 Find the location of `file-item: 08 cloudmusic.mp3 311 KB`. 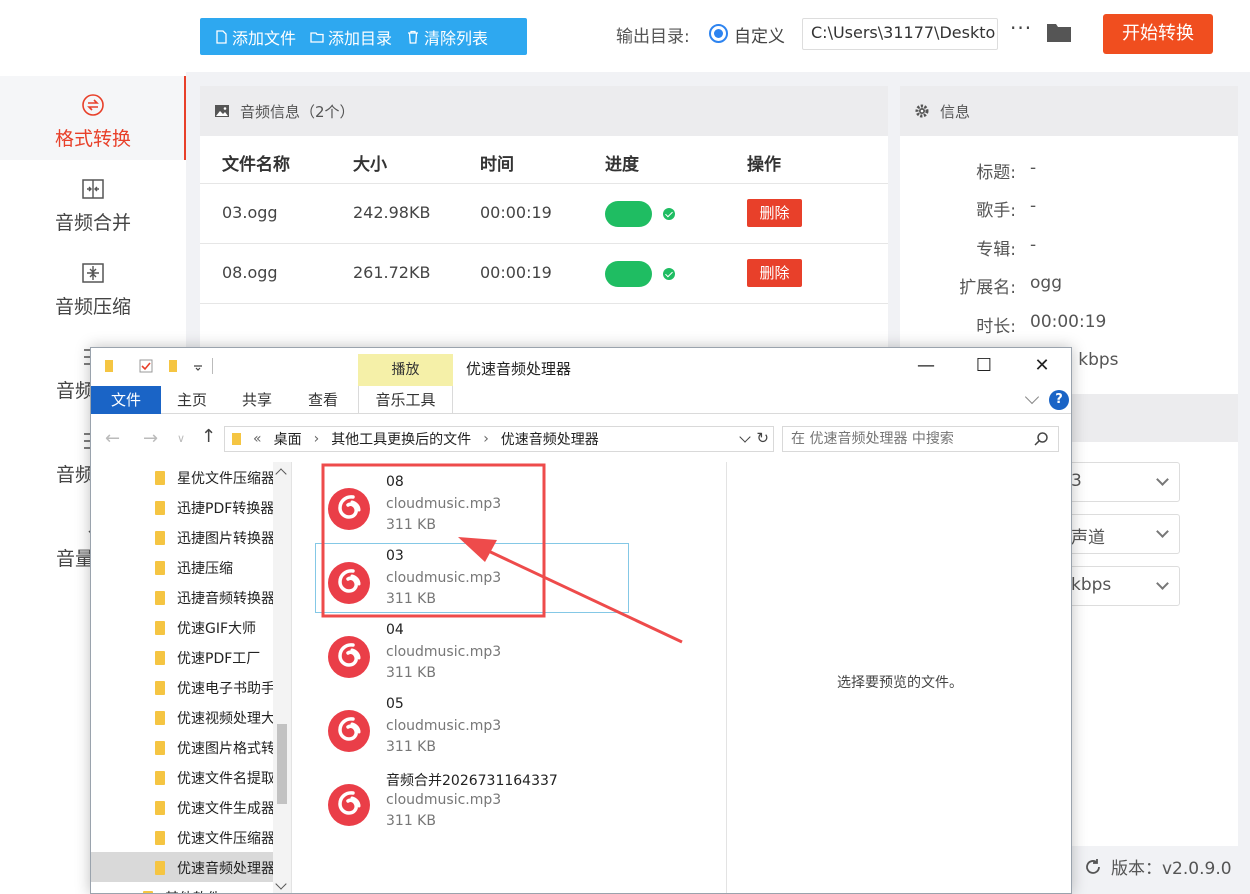

file-item: 08 cloudmusic.mp3 311 KB is located at coordinates (472, 510).